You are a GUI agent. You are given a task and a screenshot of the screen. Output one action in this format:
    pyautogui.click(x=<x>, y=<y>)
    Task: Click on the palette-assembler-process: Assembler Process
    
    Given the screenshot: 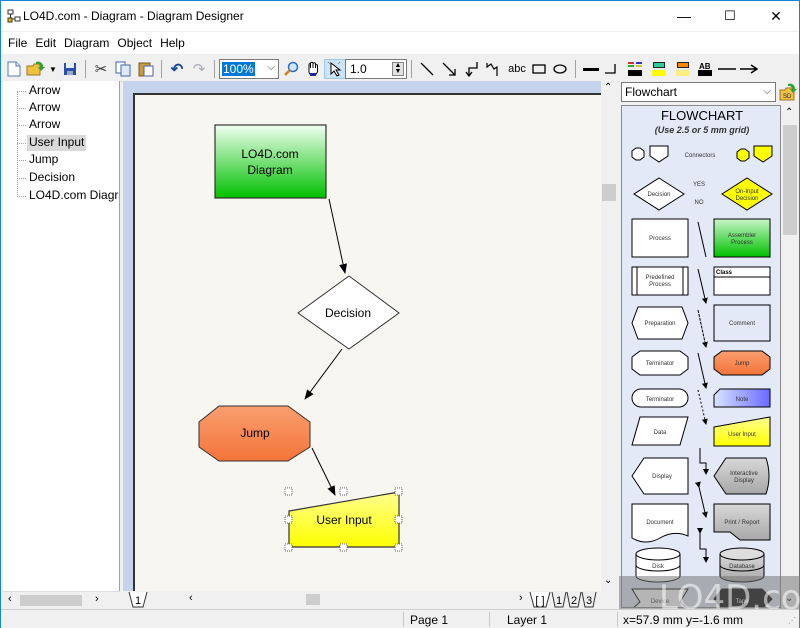 What is the action you would take?
    pyautogui.click(x=742, y=238)
    